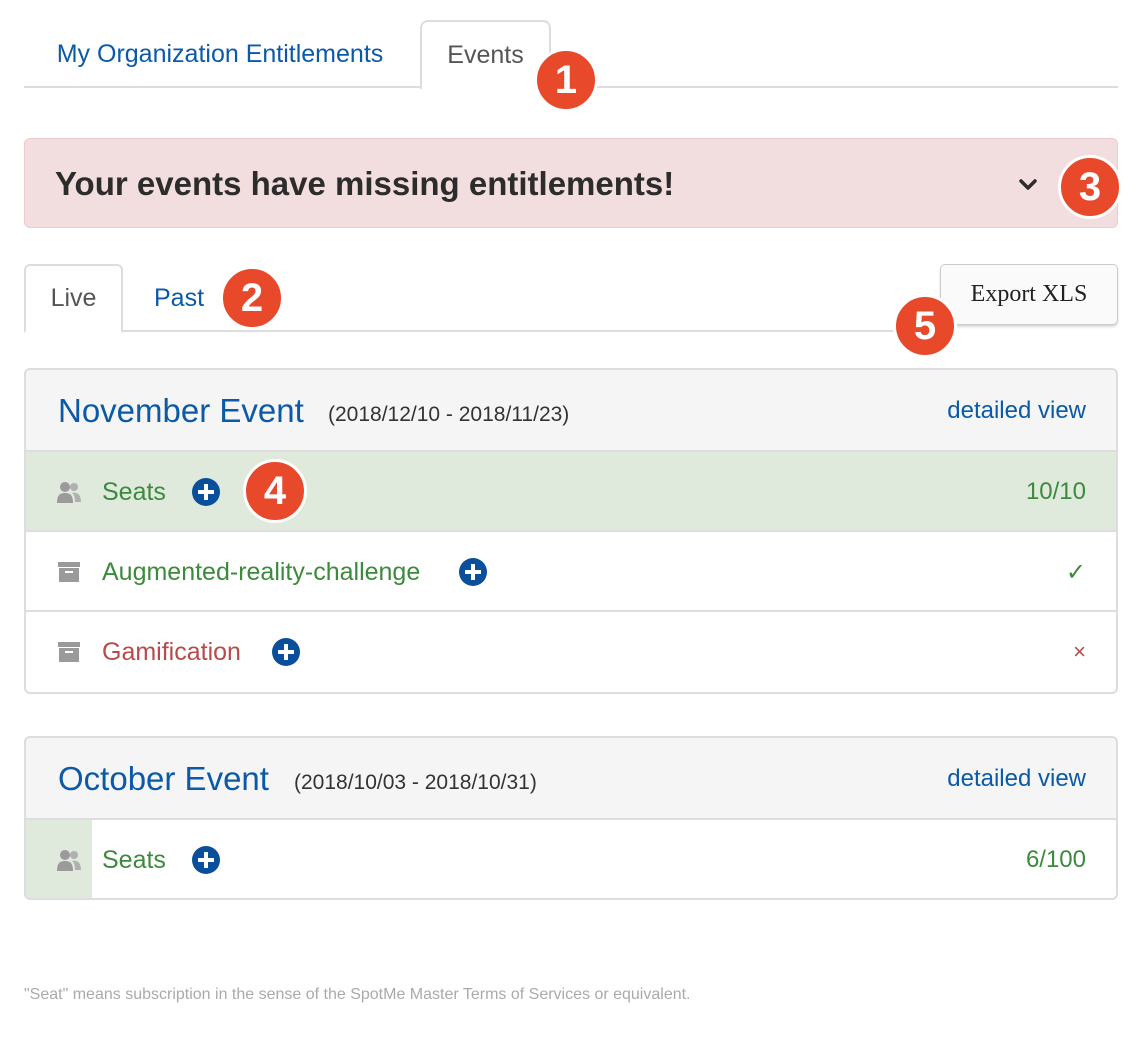 The height and width of the screenshot is (1038, 1146). I want to click on callout-badge-3: 3, so click(1090, 187).